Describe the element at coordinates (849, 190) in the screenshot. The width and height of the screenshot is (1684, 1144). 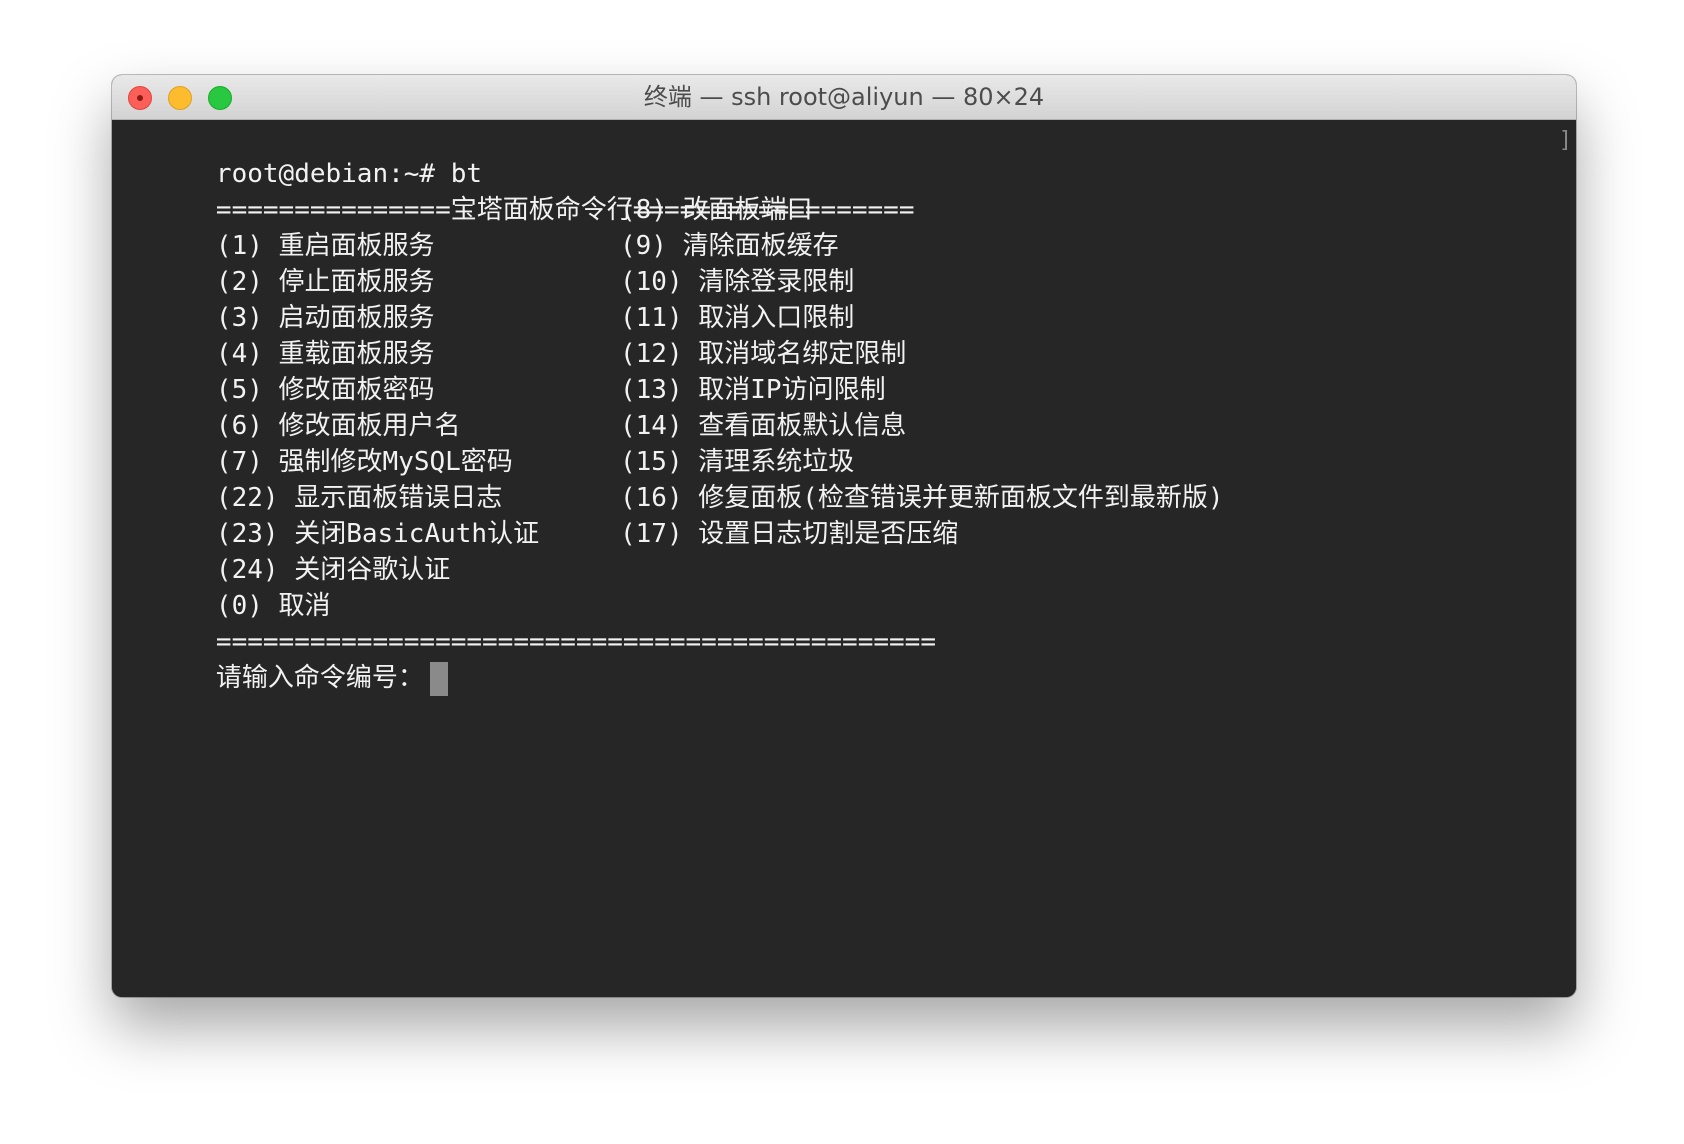
I see `menu-header: ===============宝塔面板命令行==================` at that location.